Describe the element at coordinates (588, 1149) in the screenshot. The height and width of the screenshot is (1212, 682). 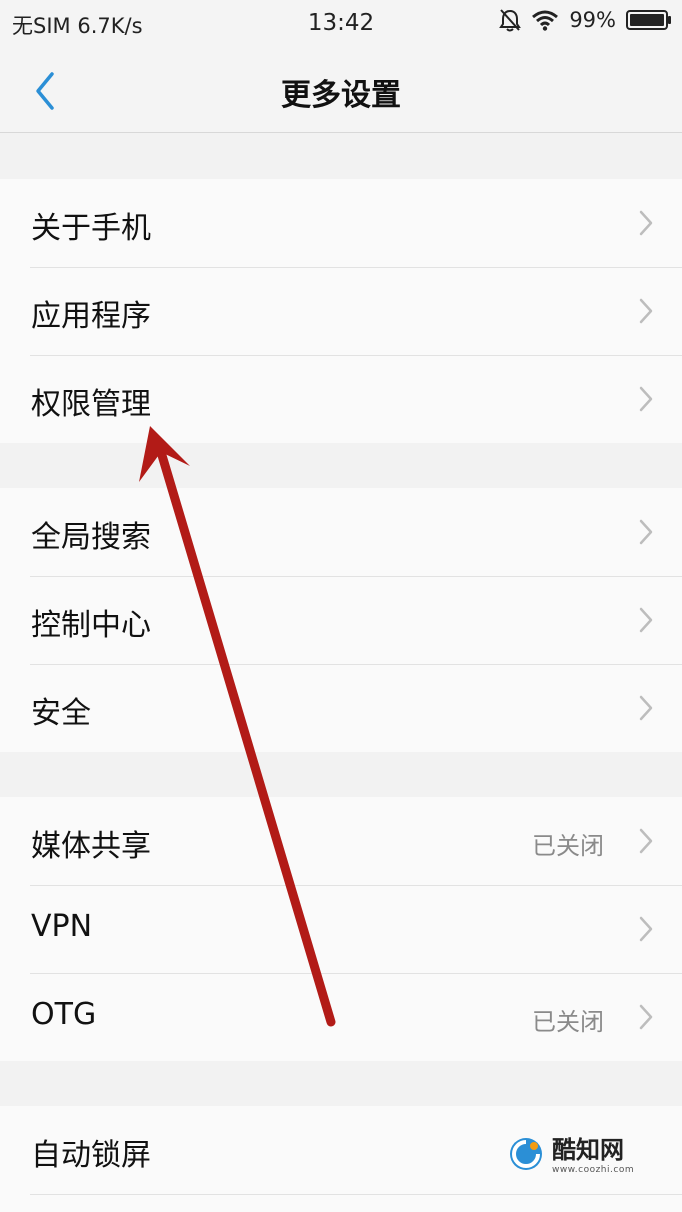
I see `watermark-name: 酷知网` at that location.